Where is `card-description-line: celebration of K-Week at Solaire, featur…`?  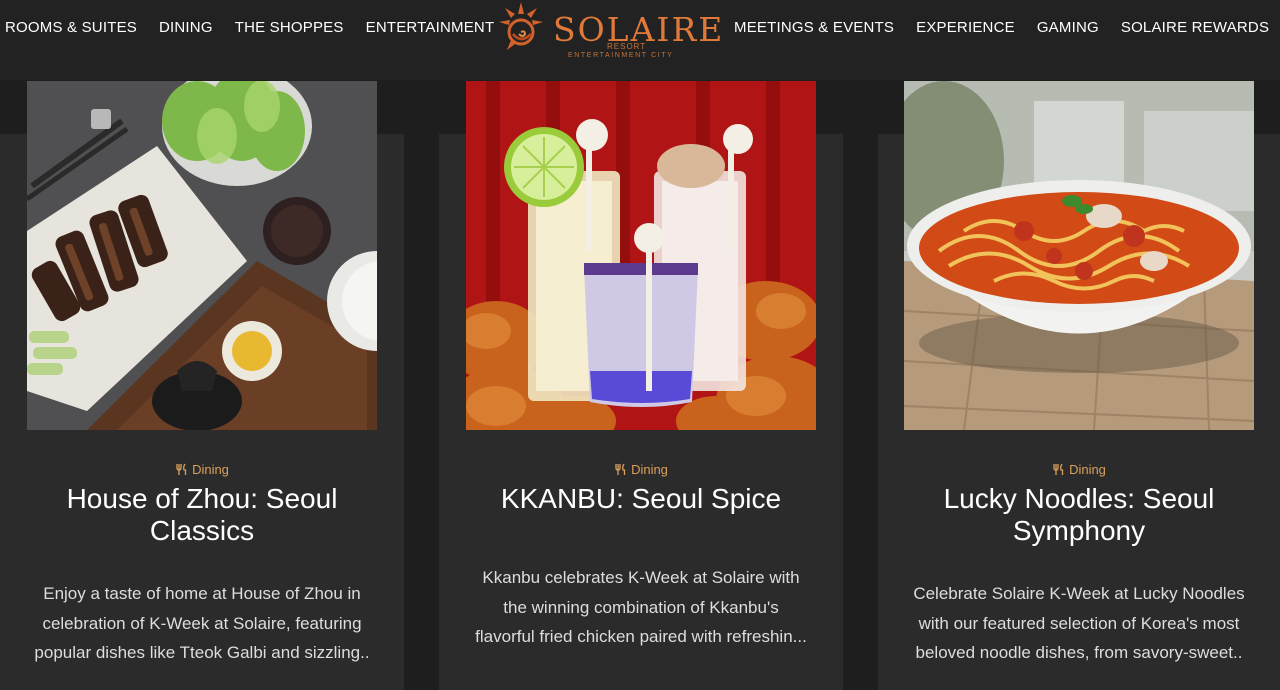 card-description-line: celebration of K-Week at Solaire, featur… is located at coordinates (202, 623).